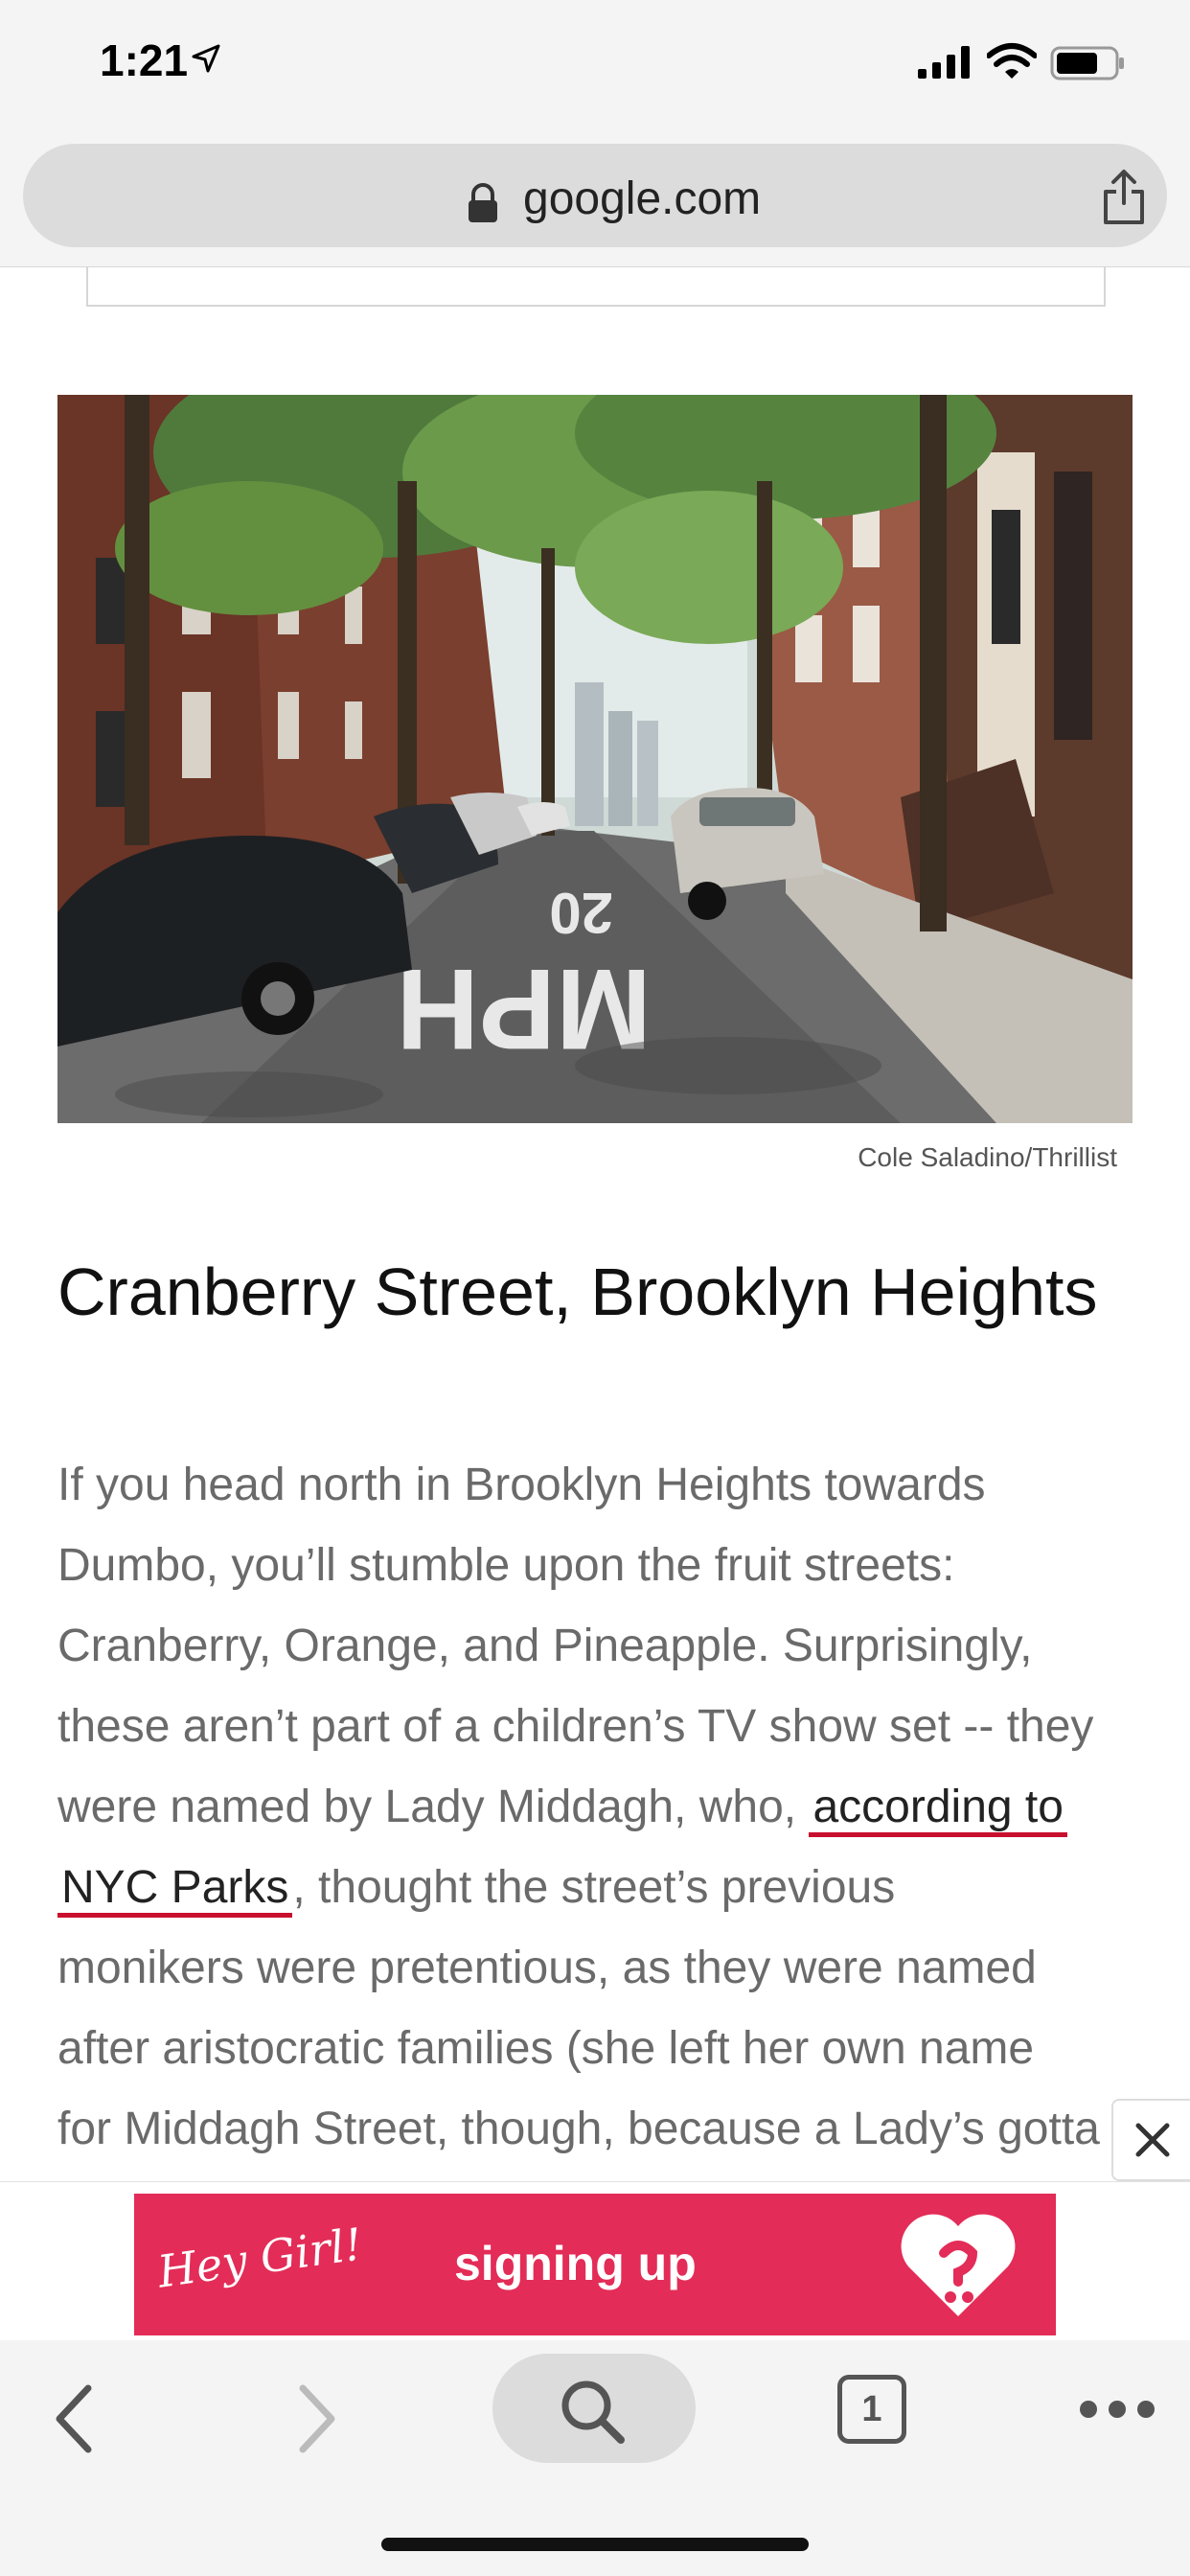 This screenshot has width=1190, height=2576. I want to click on url-text: google.com, so click(642, 198).